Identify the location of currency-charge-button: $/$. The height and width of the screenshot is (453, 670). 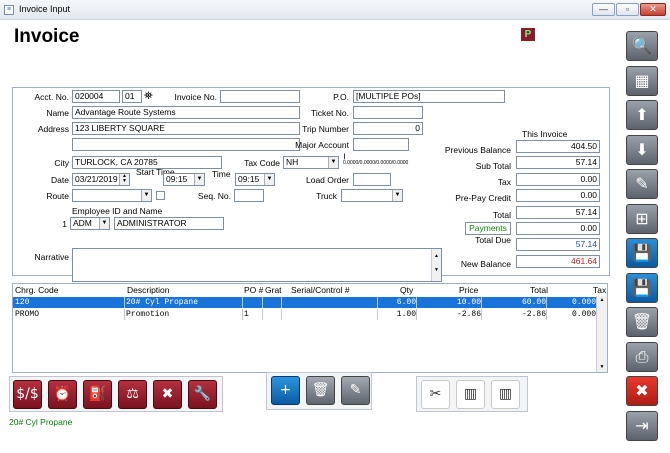
(27, 394).